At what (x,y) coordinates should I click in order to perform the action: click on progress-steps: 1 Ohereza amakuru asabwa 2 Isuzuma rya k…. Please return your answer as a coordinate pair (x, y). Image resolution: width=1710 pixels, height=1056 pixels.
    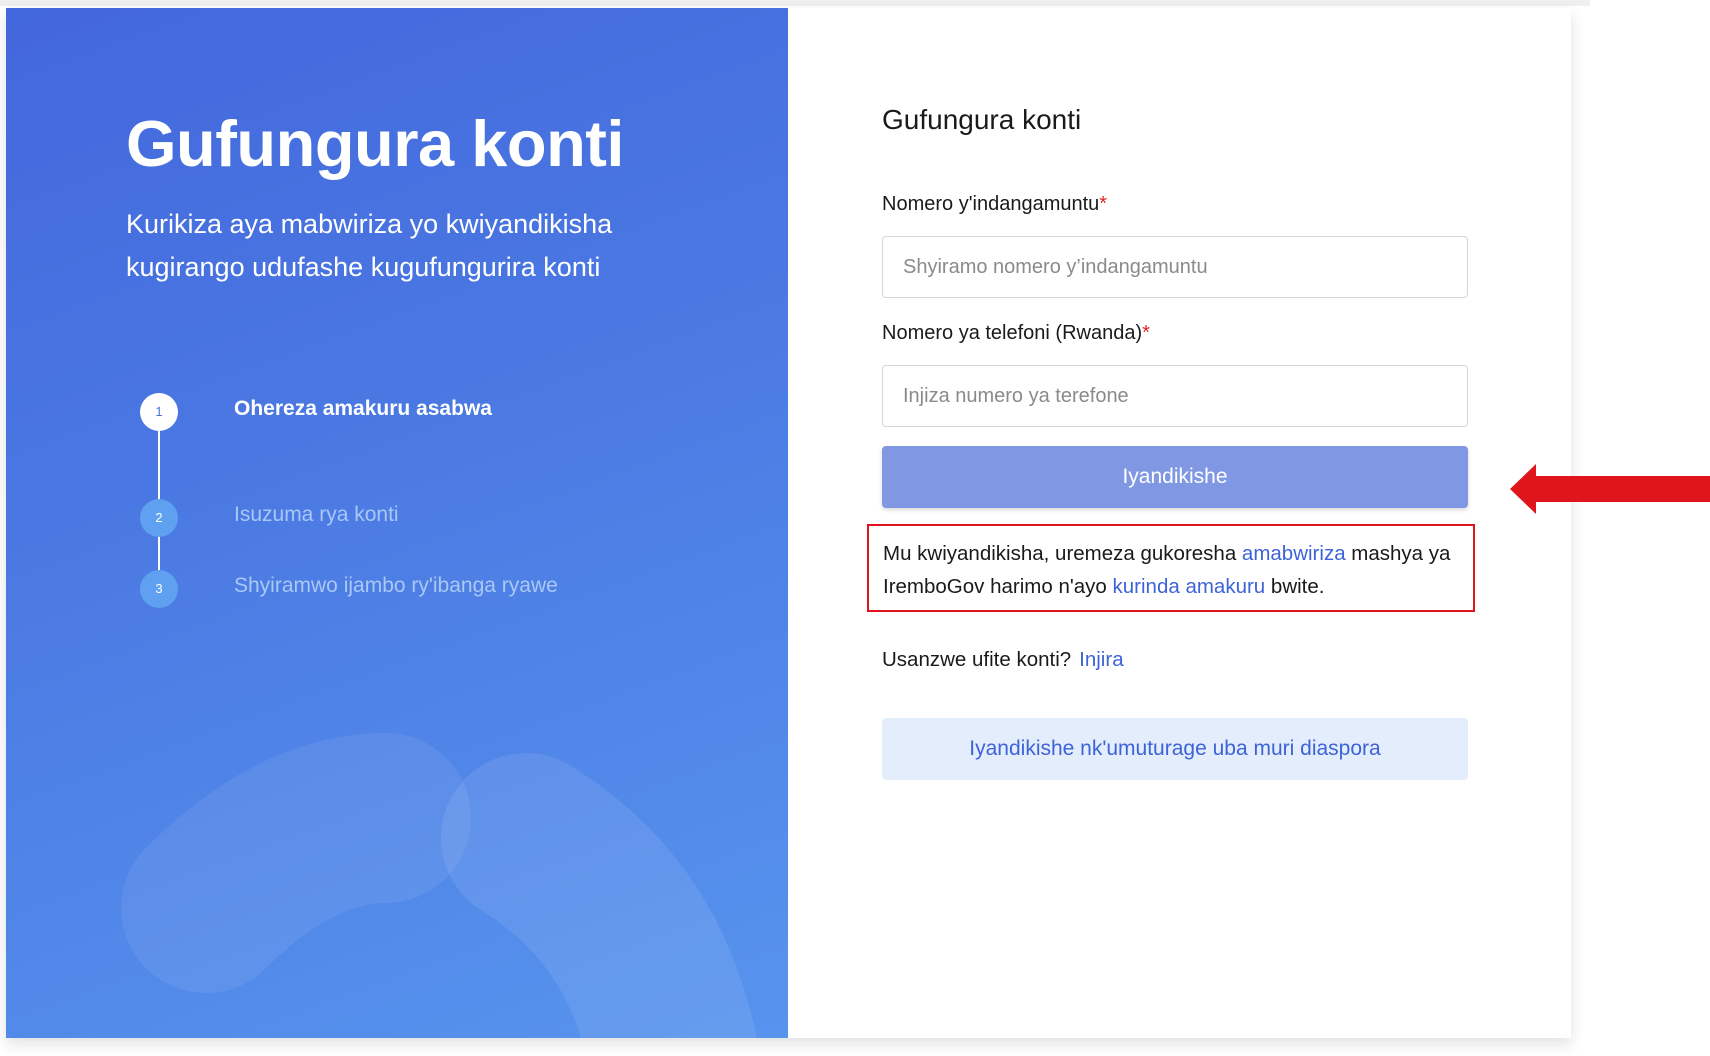
    Looking at the image, I should click on (412, 503).